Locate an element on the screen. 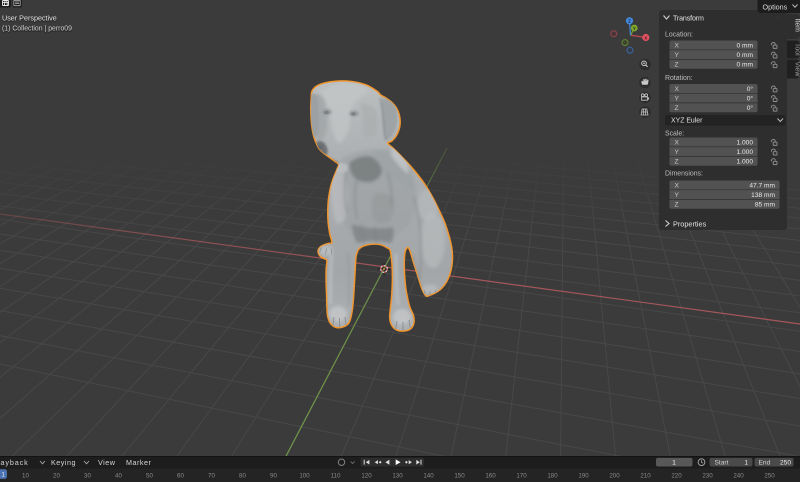  svg-text: 240 is located at coordinates (738, 475).